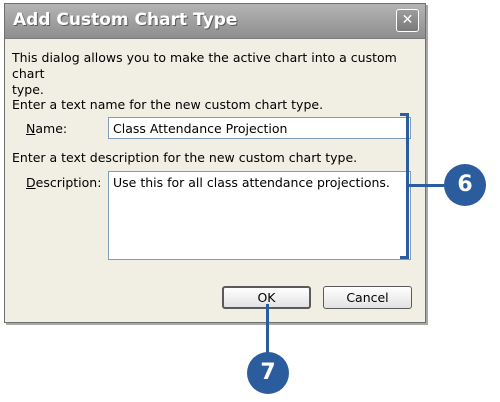 This screenshot has width=500, height=402. Describe the element at coordinates (465, 185) in the screenshot. I see `callout-6-badge: 6` at that location.